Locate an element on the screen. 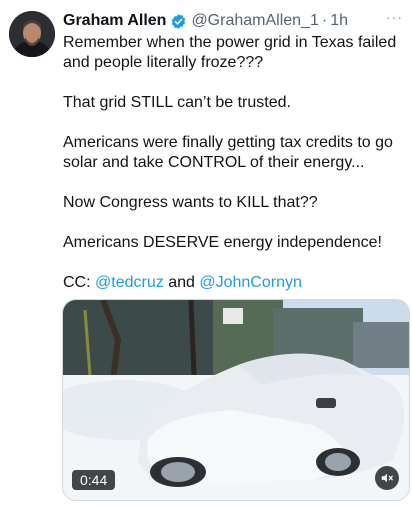 The image size is (412, 506). verified-badge-icon is located at coordinates (179, 21).